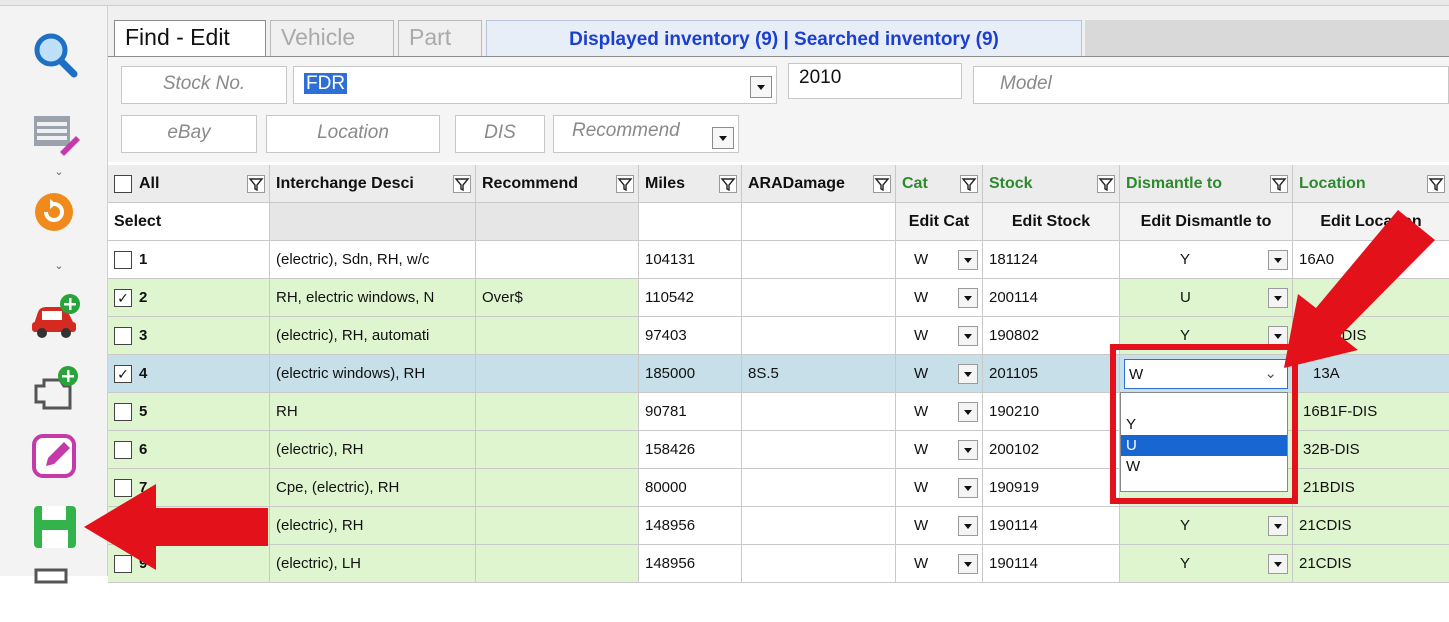 This screenshot has height=622, width=1449. Describe the element at coordinates (189, 183) in the screenshot. I see `select-all-header: All` at that location.